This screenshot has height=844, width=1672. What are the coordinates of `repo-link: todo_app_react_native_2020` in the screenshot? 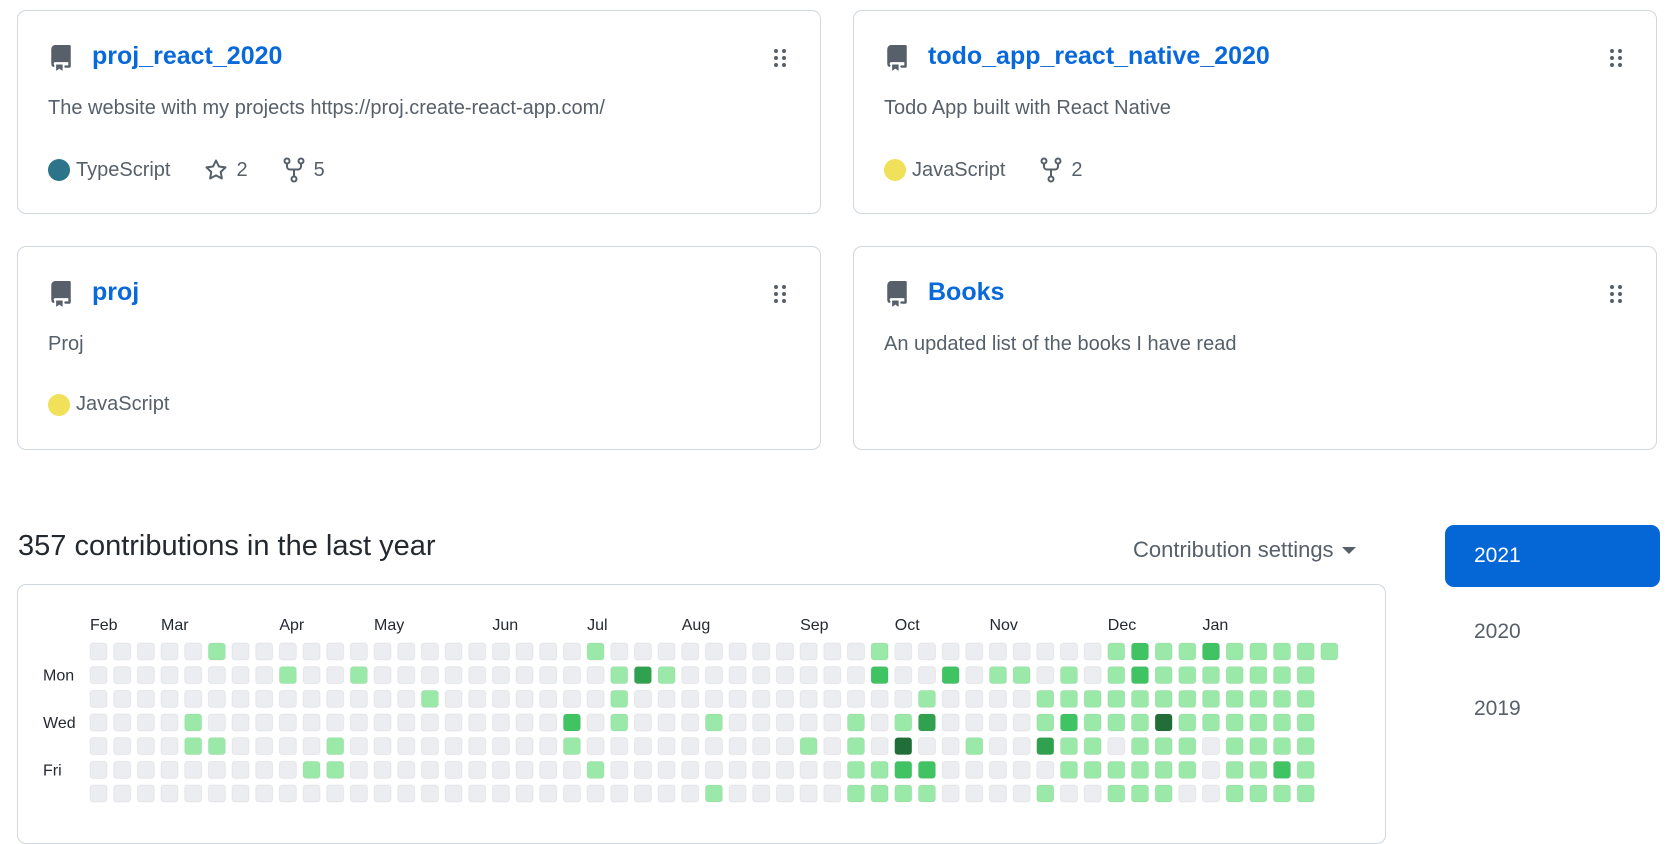 It's located at (1099, 56).